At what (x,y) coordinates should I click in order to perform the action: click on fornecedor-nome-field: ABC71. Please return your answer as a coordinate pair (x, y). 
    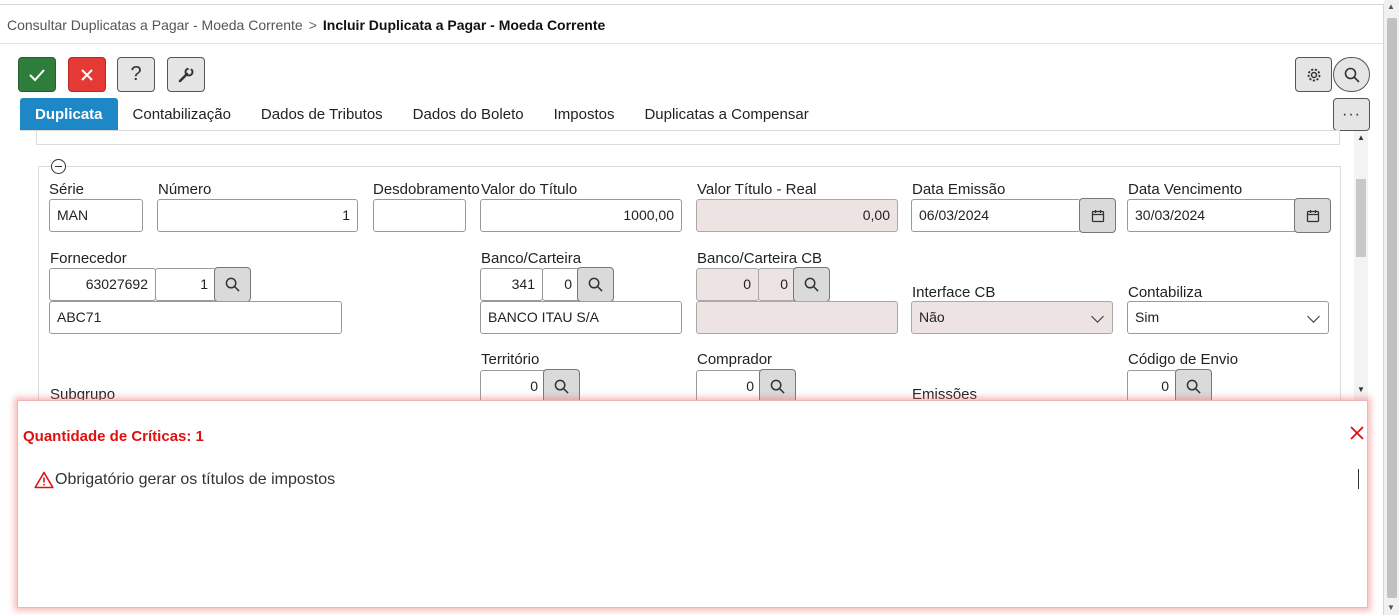
    Looking at the image, I should click on (195, 317).